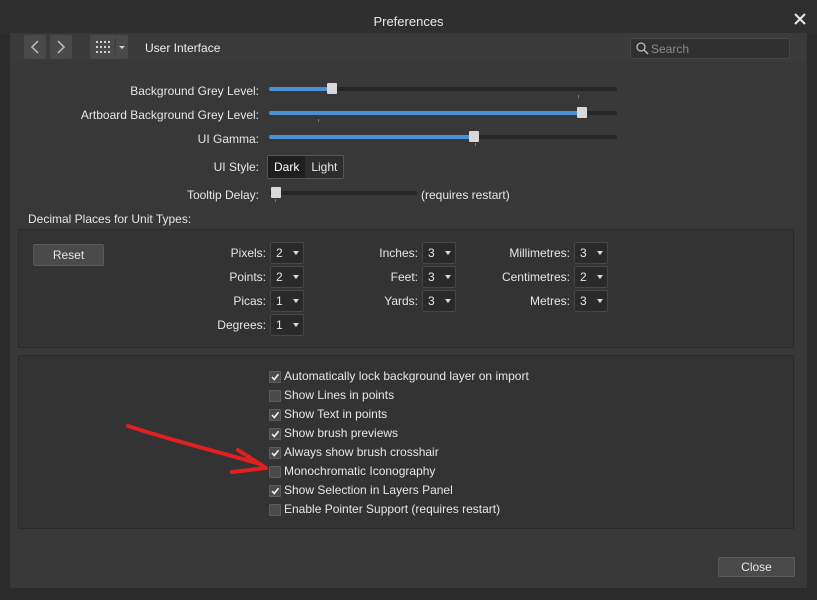  I want to click on ui-gamma-label: UI Gamma:, so click(228, 139).